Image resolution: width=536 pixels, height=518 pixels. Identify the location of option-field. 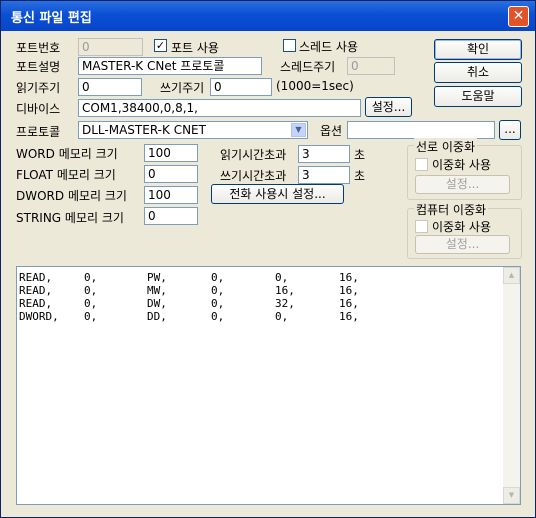
(421, 130).